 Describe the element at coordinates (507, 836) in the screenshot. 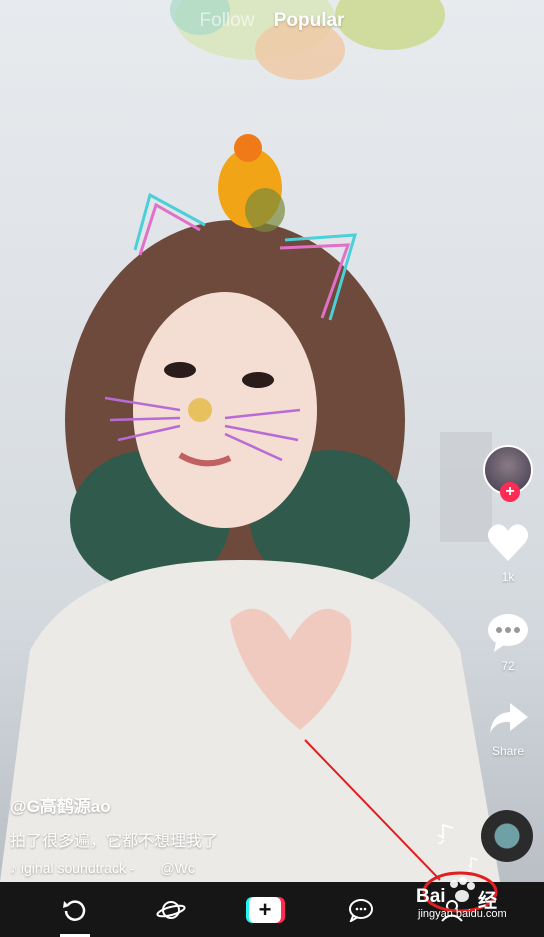

I see `music-disc` at that location.